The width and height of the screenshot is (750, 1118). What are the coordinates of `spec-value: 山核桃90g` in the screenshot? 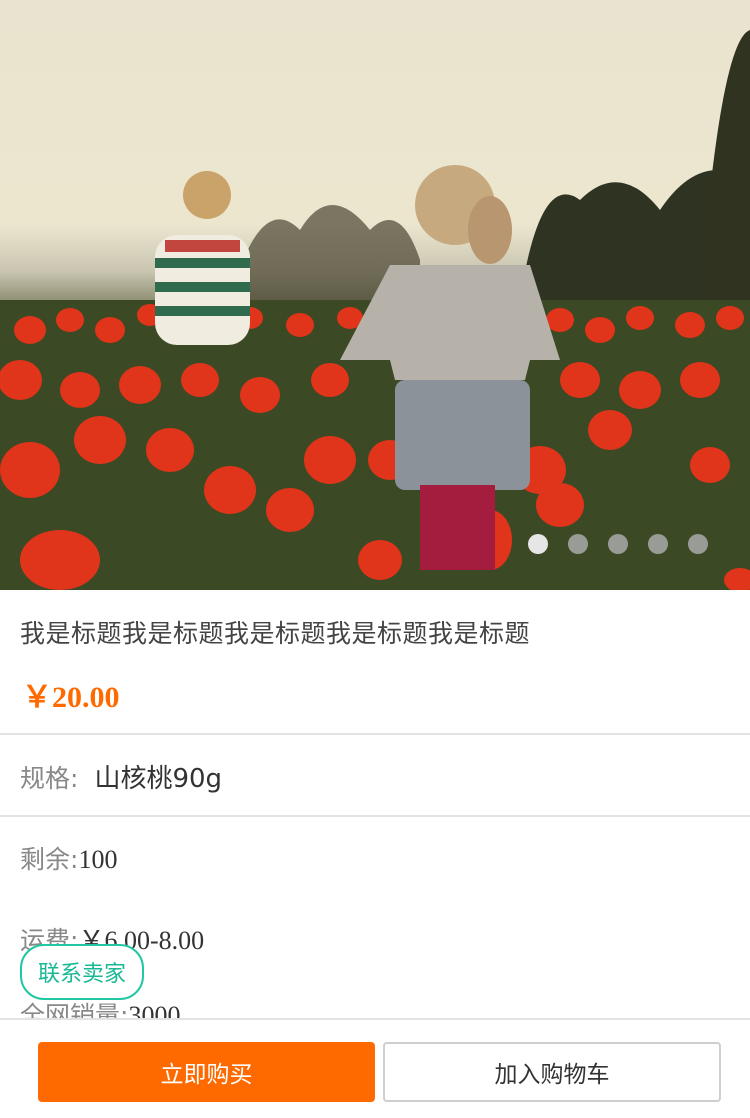 It's located at (158, 779).